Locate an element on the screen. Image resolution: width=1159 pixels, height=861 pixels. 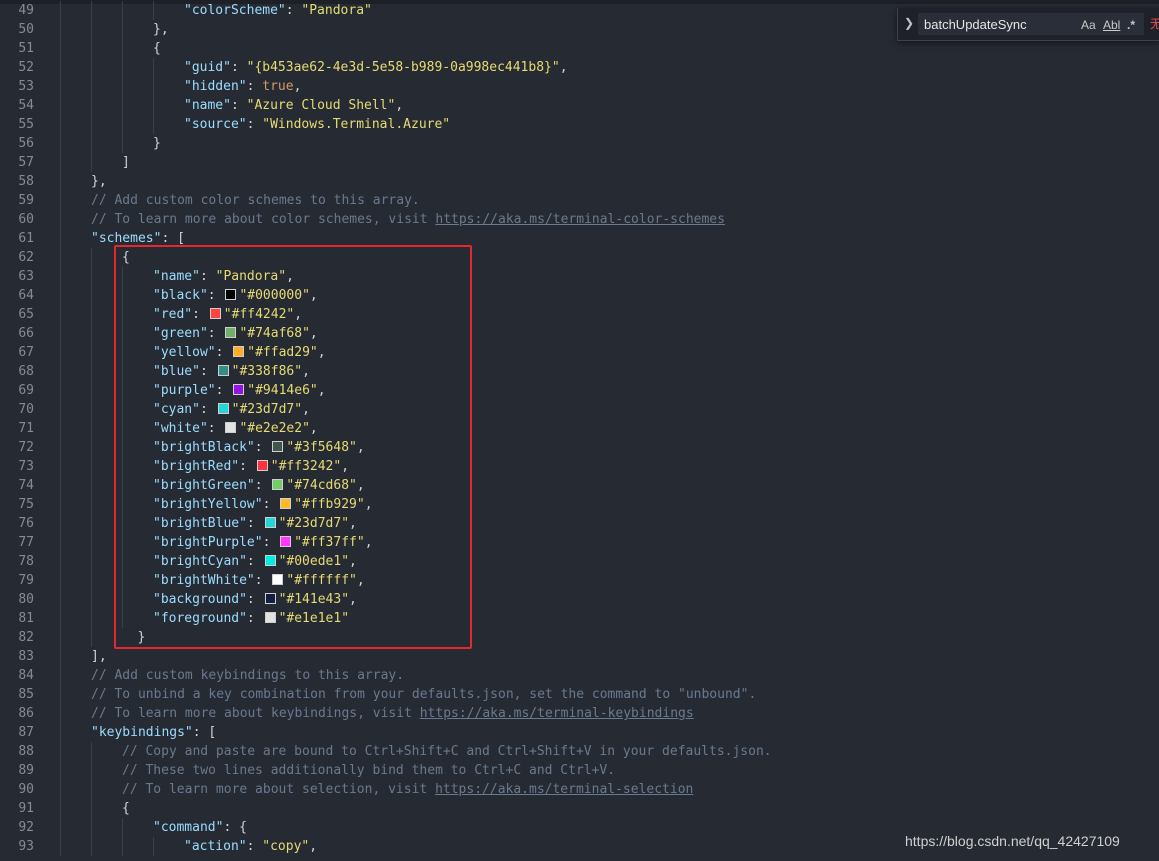
code-line: "foreground": "#e1e1e1" is located at coordinates (251, 618).